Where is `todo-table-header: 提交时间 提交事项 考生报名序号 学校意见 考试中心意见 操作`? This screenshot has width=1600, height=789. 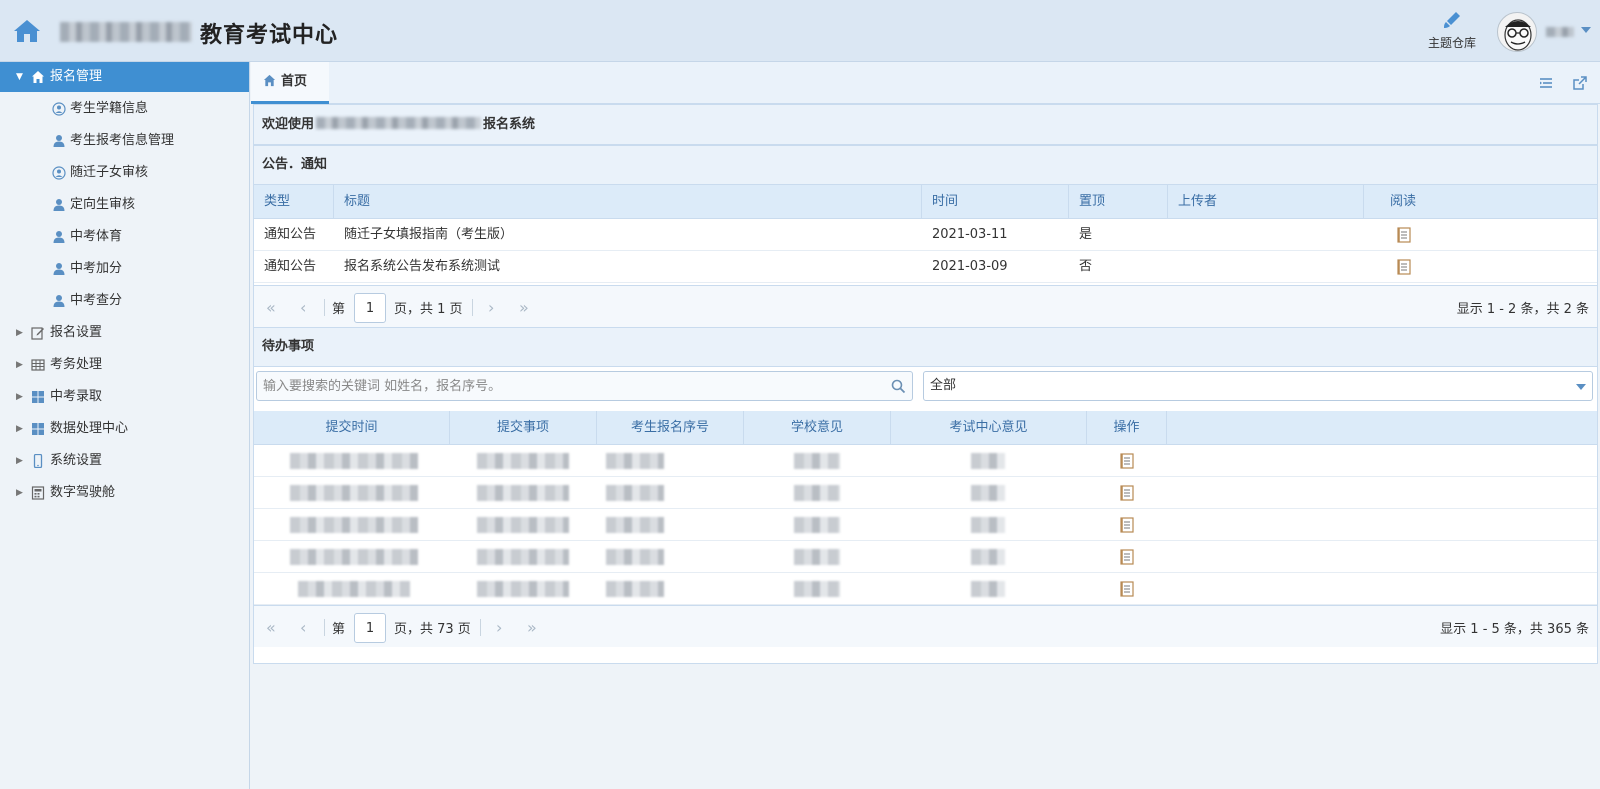 todo-table-header: 提交时间 提交事项 考生报名序号 学校意见 考试中心意见 操作 is located at coordinates (925, 428).